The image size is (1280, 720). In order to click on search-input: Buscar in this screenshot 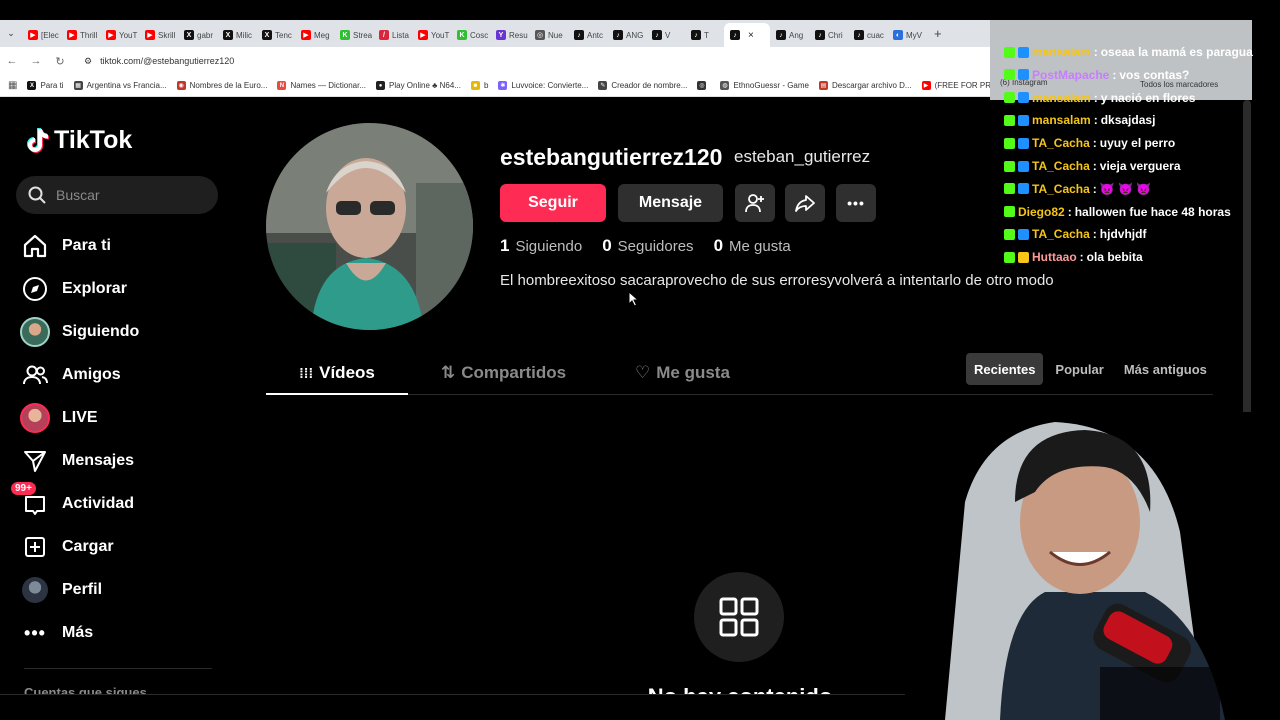, I will do `click(117, 195)`.